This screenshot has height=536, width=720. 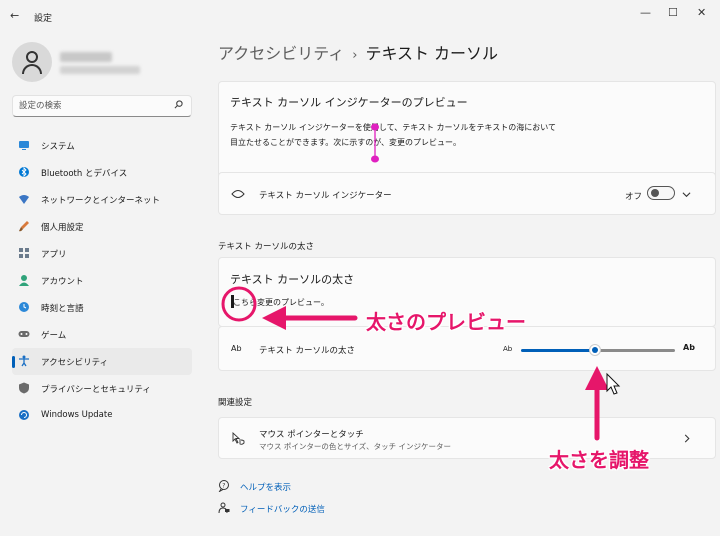 I want to click on preview-callout-arrow, so click(x=310, y=318).